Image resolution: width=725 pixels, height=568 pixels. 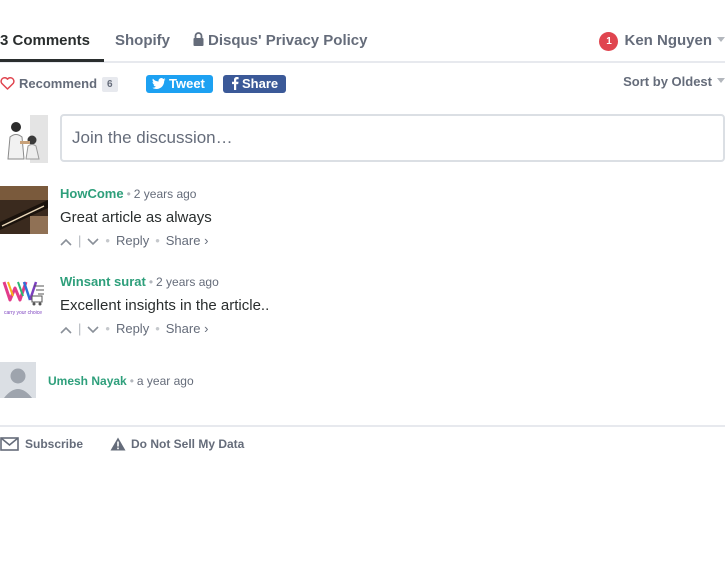 I want to click on comment-avatar-image, so click(x=24, y=210).